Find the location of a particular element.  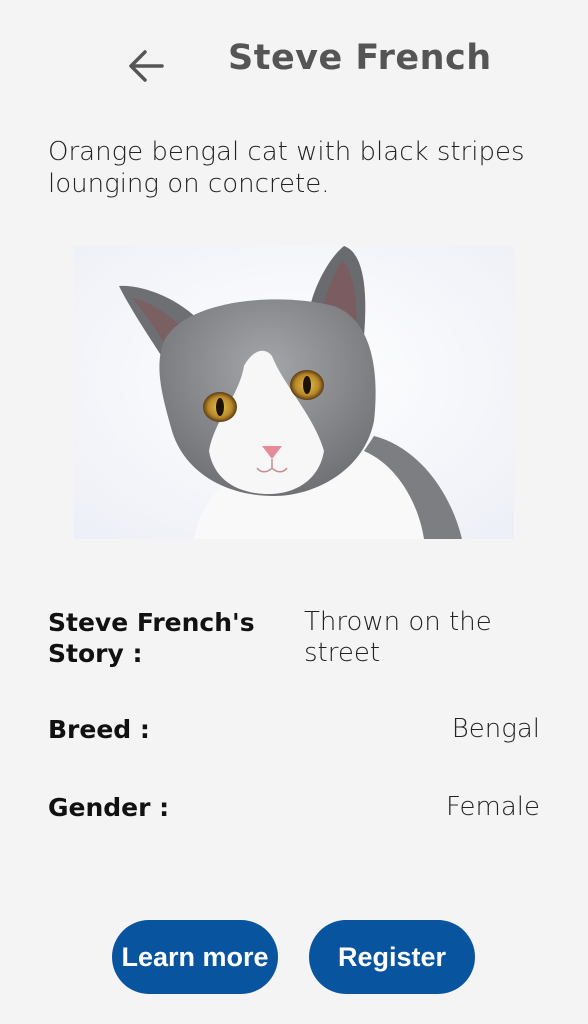

breed-label: Breed : is located at coordinates (99, 729).